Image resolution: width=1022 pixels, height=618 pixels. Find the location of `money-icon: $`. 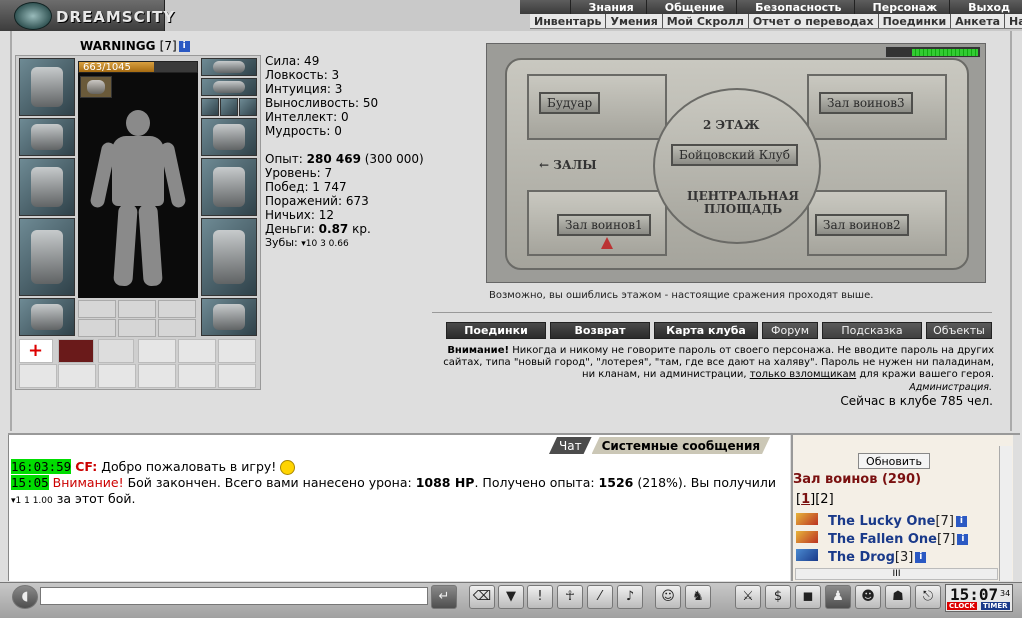

money-icon: $ is located at coordinates (778, 597).